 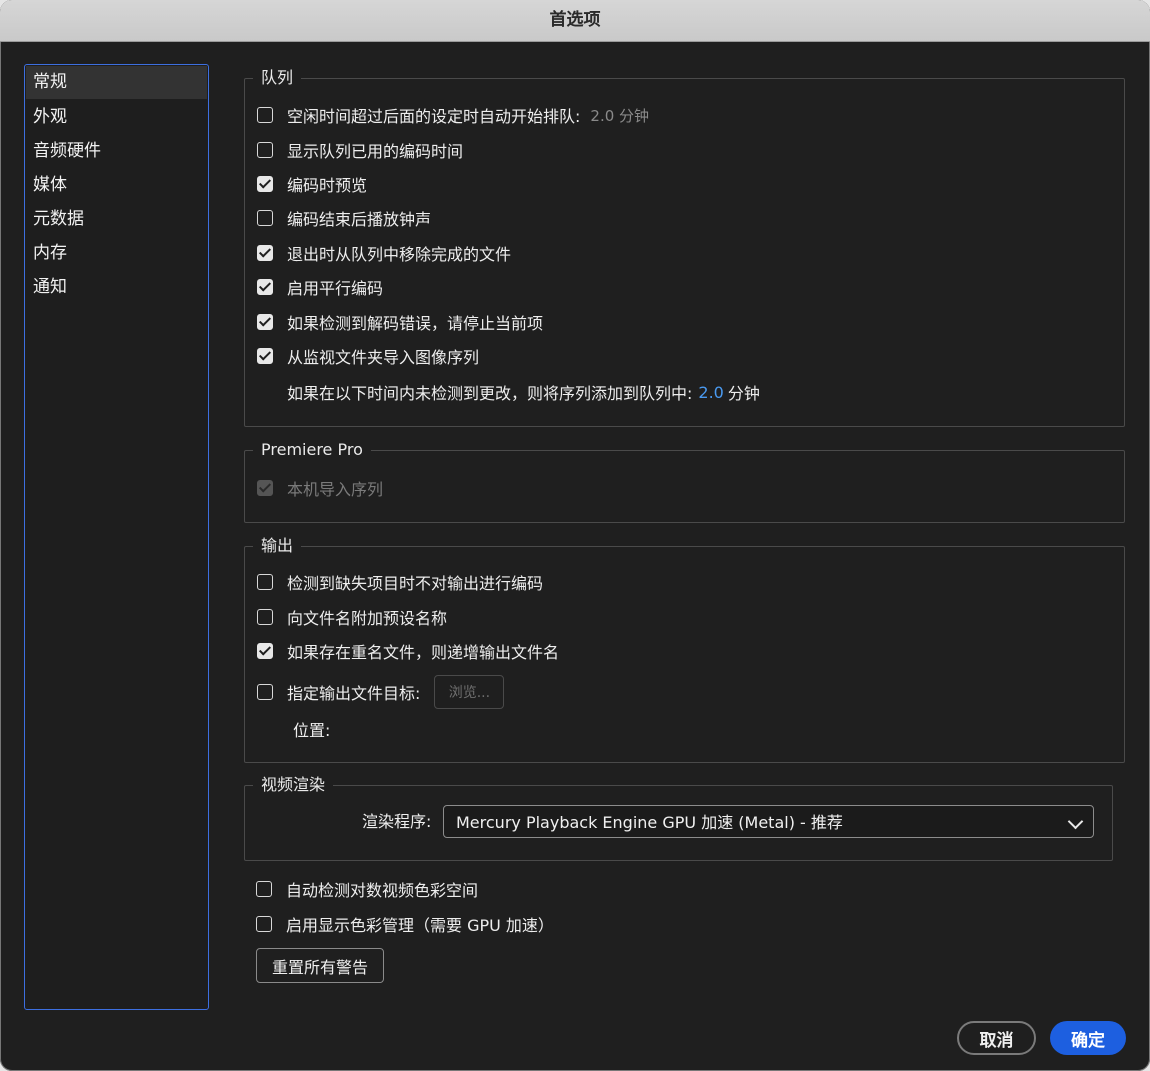 What do you see at coordinates (265, 692) in the screenshot?
I see `destination-checkbox` at bounding box center [265, 692].